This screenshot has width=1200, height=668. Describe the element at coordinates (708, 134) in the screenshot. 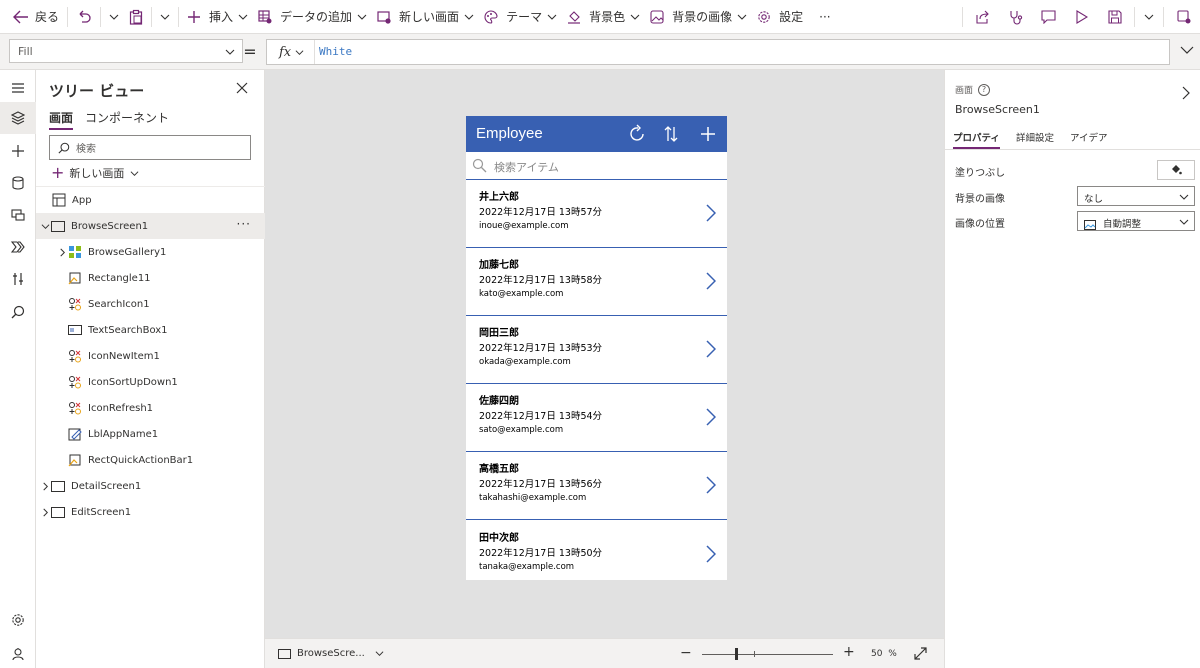

I see `add-icon` at that location.